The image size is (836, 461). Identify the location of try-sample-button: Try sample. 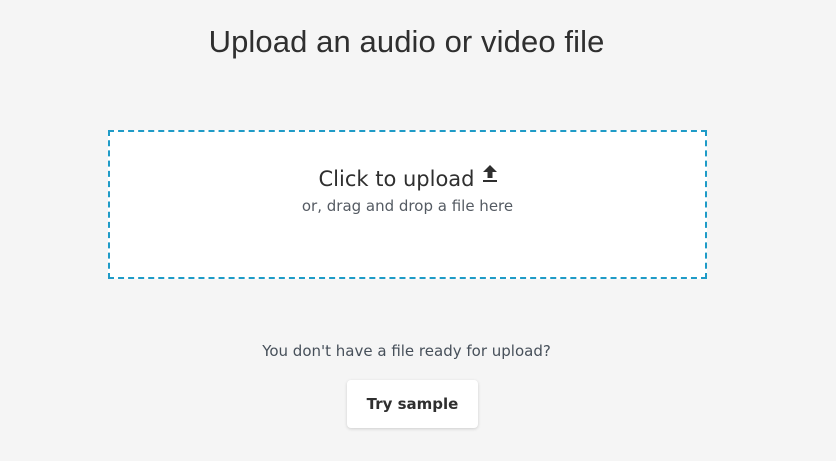
(412, 404).